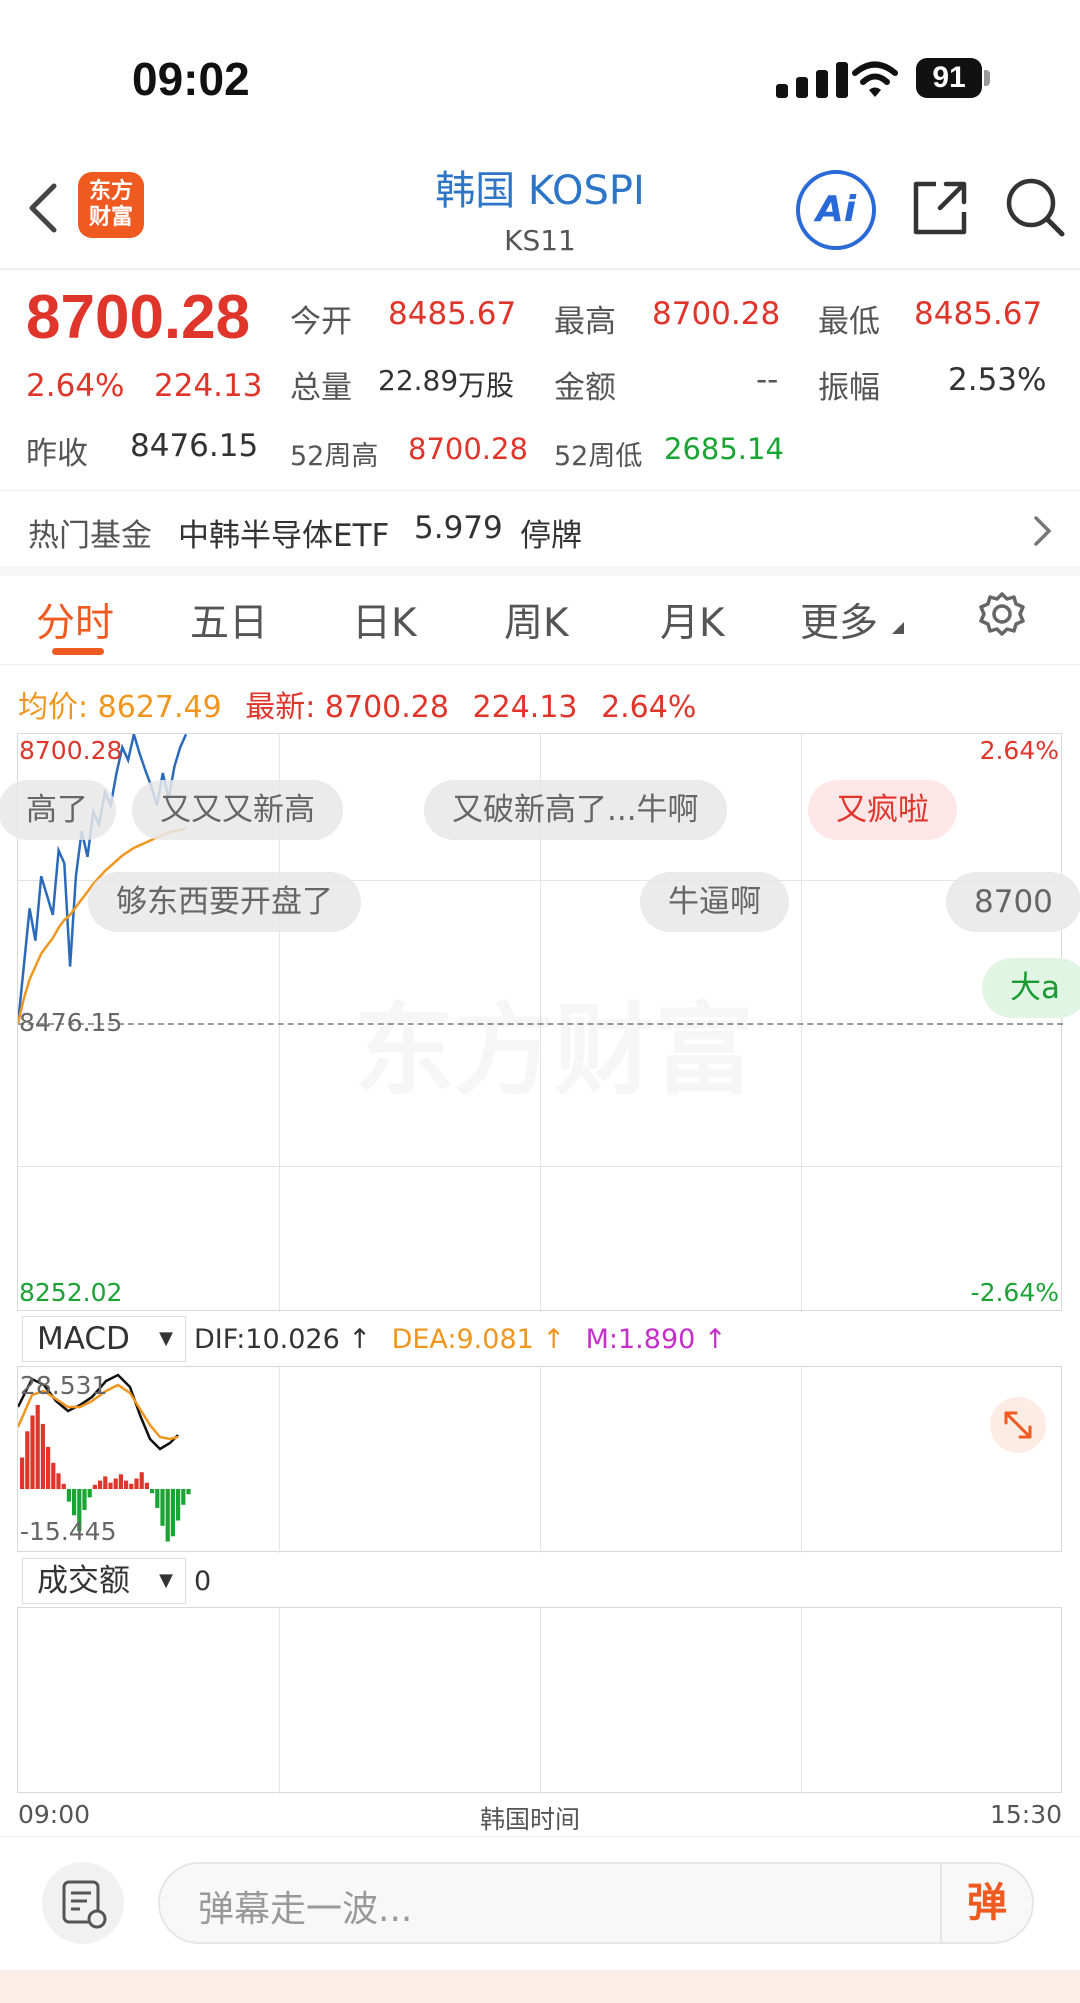 This screenshot has height=2003, width=1080. What do you see at coordinates (836, 210) in the screenshot?
I see `ai-button: Ai` at bounding box center [836, 210].